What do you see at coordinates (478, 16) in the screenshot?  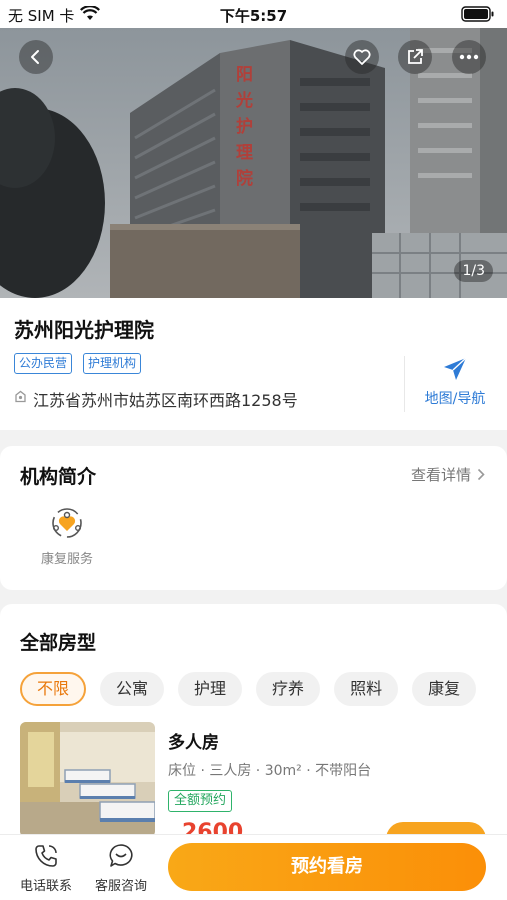 I see `battery-icon` at bounding box center [478, 16].